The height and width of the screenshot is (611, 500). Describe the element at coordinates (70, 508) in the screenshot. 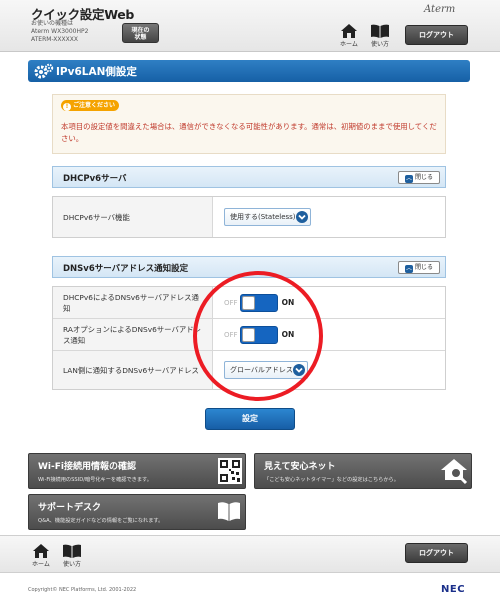

I see `support-desk-title: サポートデスク` at that location.